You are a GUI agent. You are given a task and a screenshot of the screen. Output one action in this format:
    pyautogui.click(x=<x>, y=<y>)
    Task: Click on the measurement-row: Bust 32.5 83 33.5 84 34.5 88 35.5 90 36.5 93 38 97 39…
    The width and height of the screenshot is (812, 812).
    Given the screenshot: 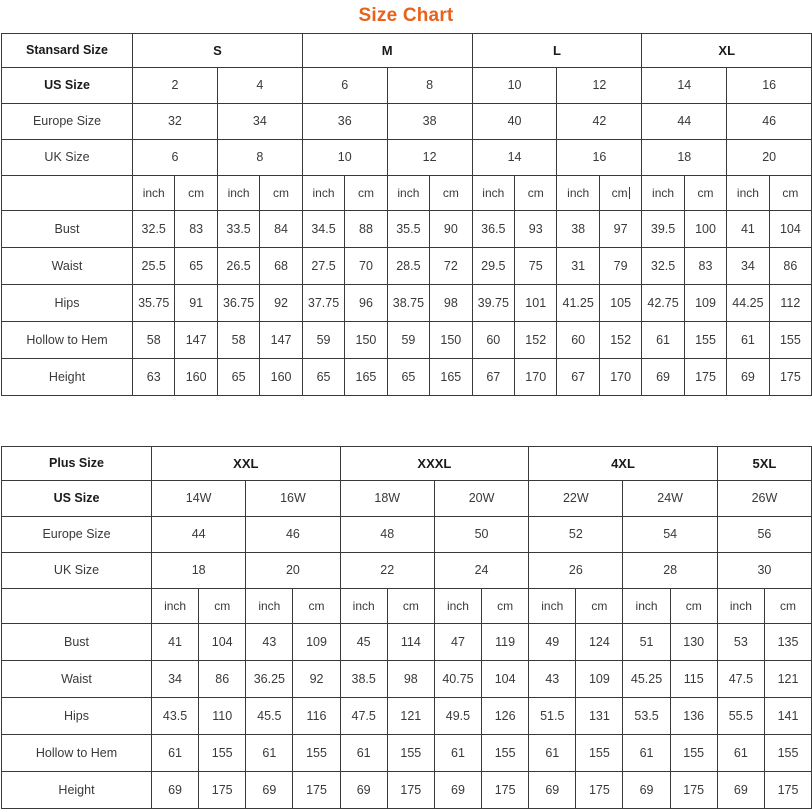 What is the action you would take?
    pyautogui.click(x=406, y=228)
    